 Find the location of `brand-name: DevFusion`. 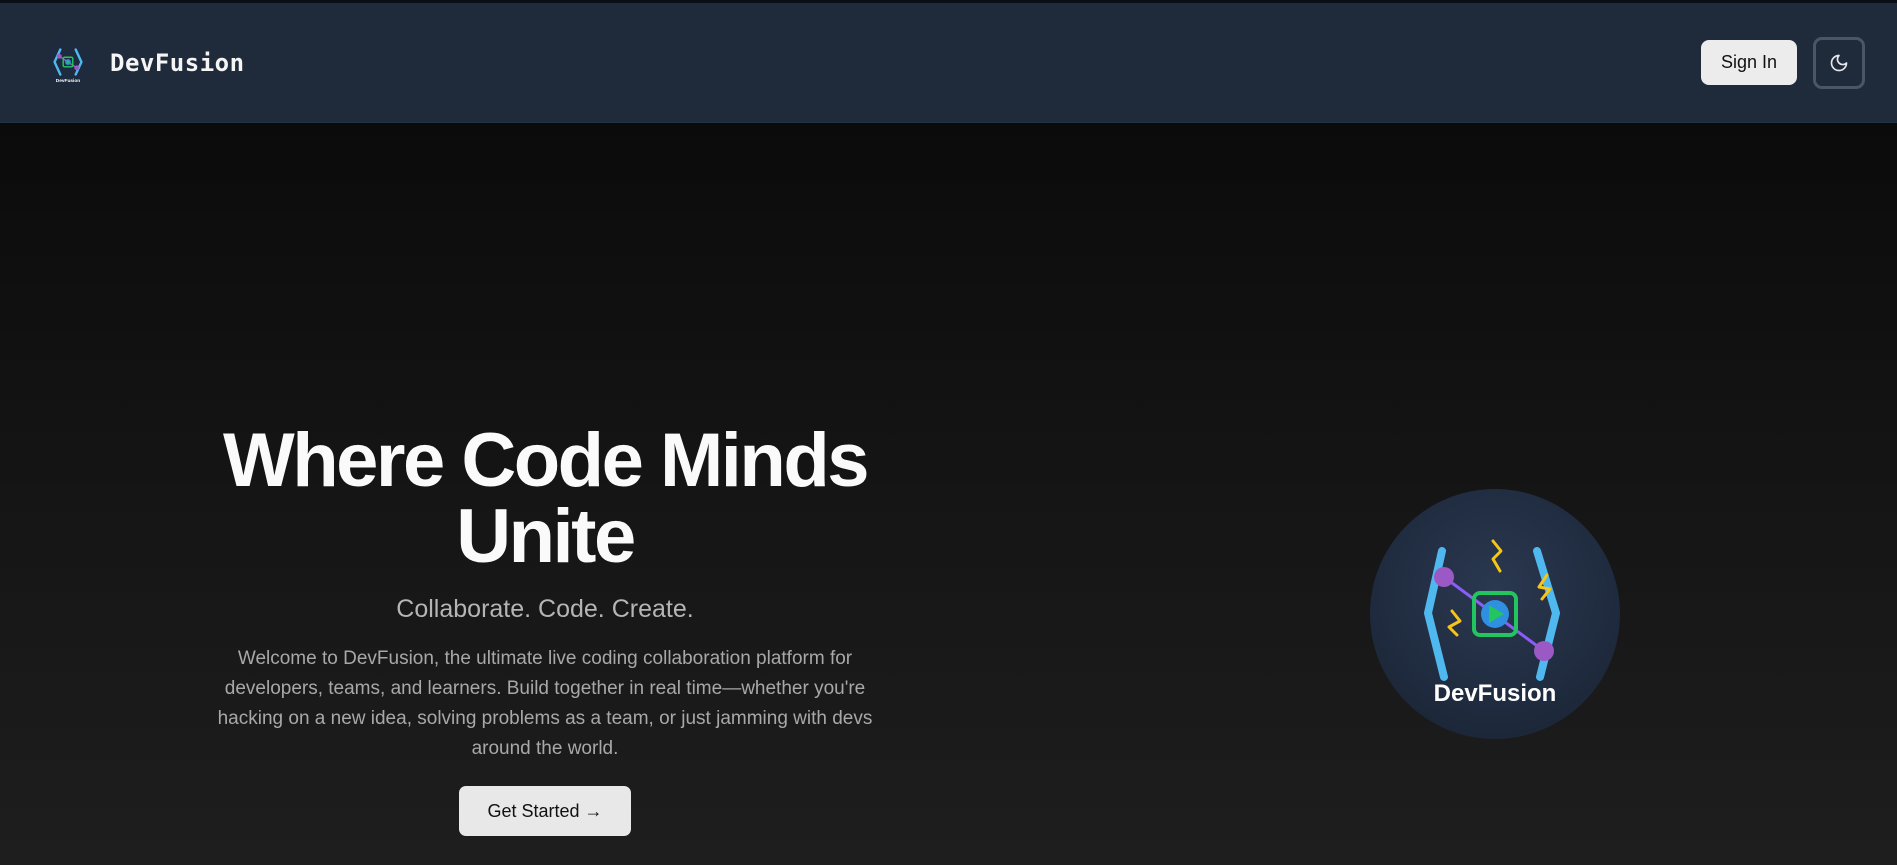

brand-name: DevFusion is located at coordinates (177, 62).